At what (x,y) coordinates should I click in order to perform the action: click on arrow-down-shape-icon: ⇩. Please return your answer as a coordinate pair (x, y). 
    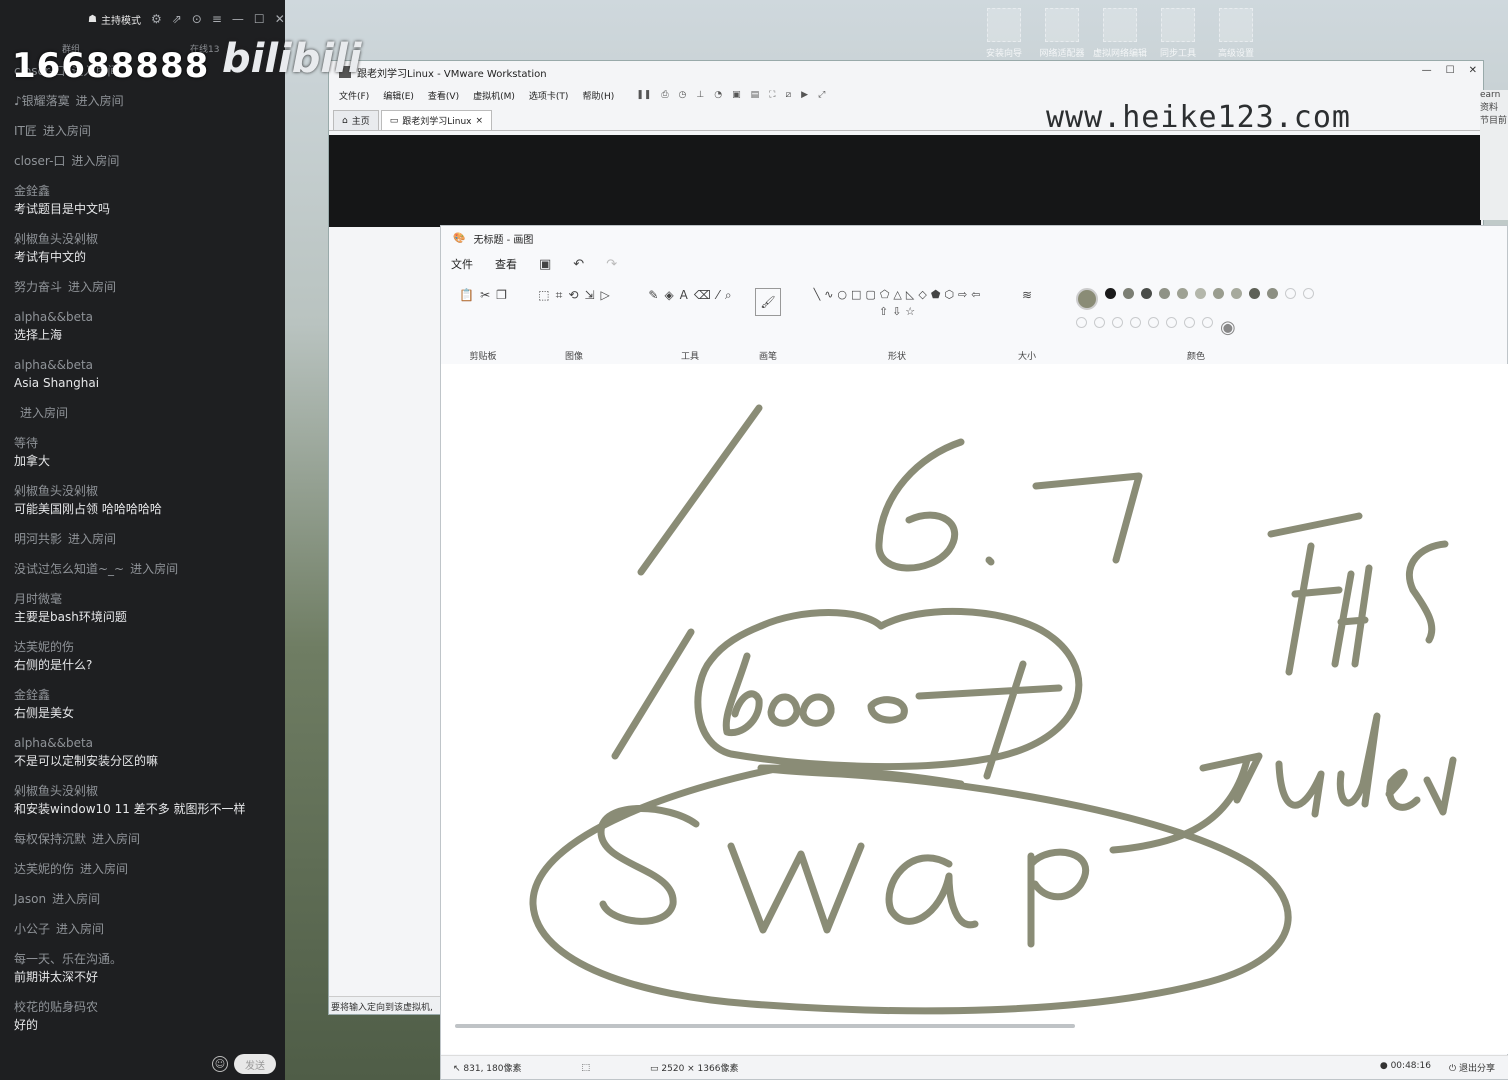
    Looking at the image, I should click on (896, 311).